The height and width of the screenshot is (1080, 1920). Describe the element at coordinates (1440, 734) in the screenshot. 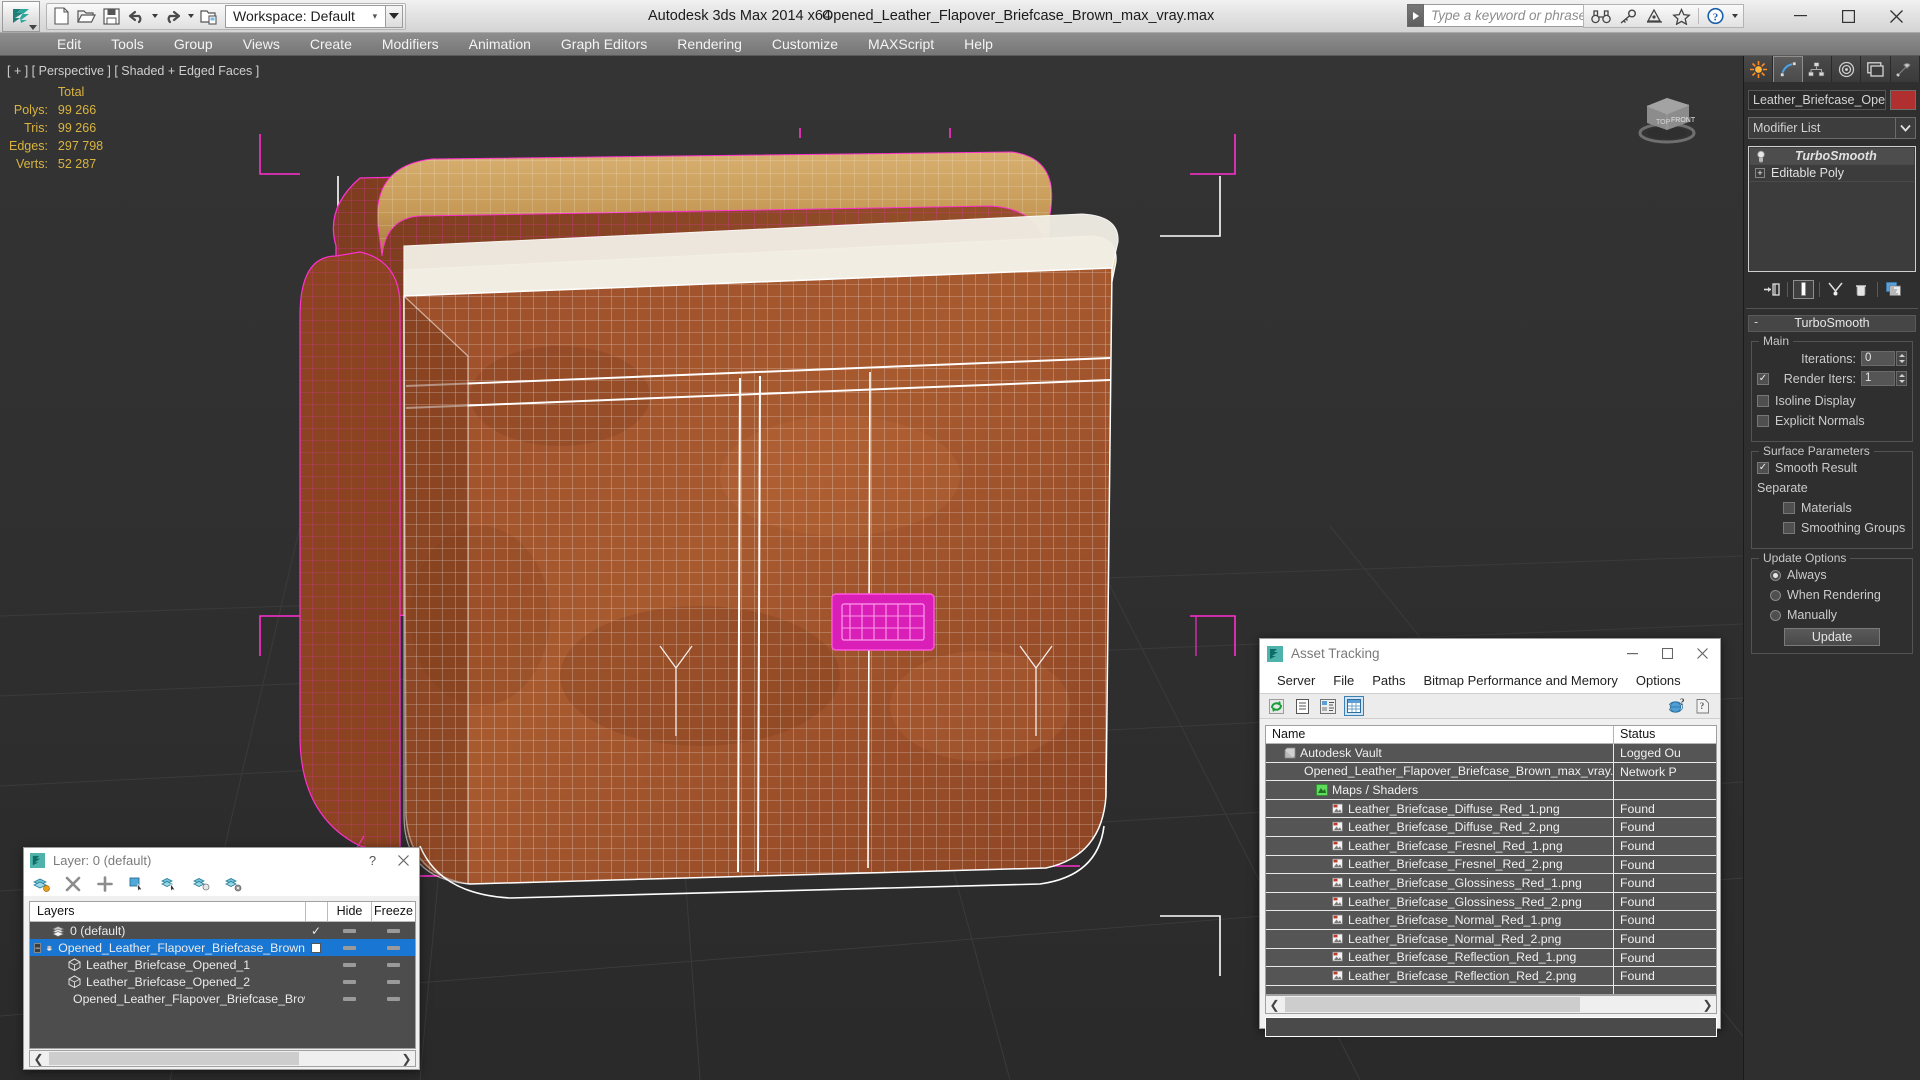

I see `column-header-name: Name` at that location.